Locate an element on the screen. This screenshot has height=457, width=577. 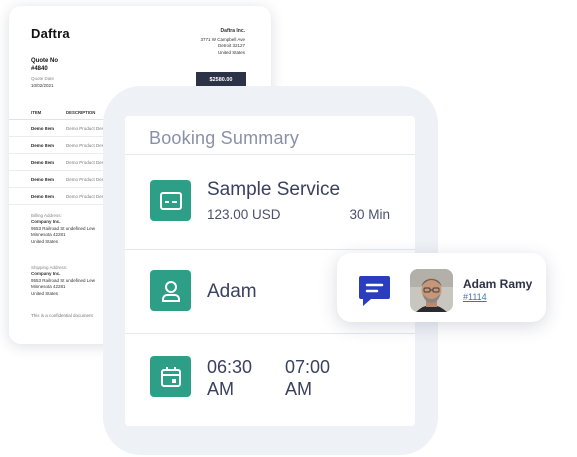
start-time-period: AM is located at coordinates (220, 389).